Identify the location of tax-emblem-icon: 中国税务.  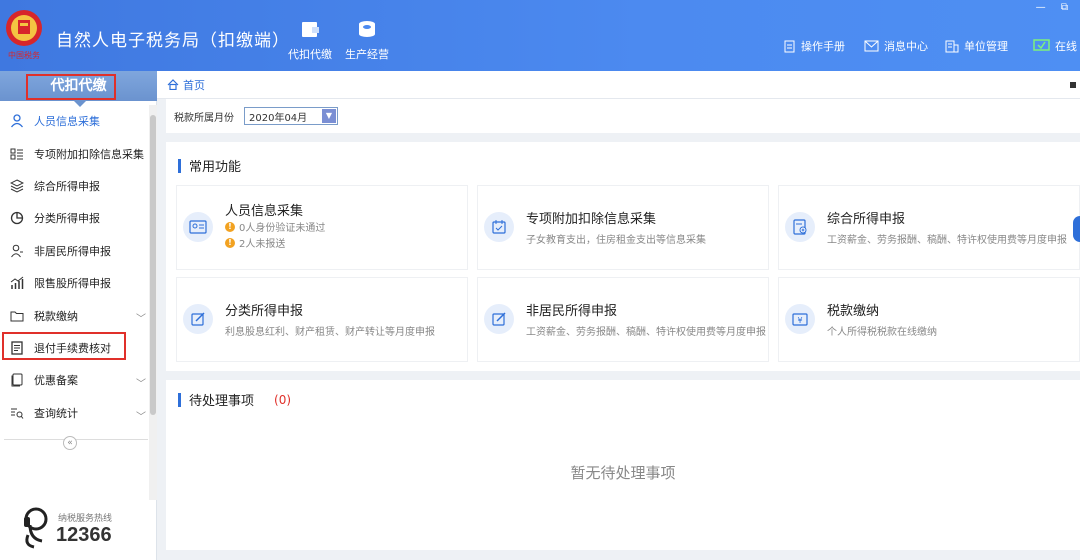
(24, 35).